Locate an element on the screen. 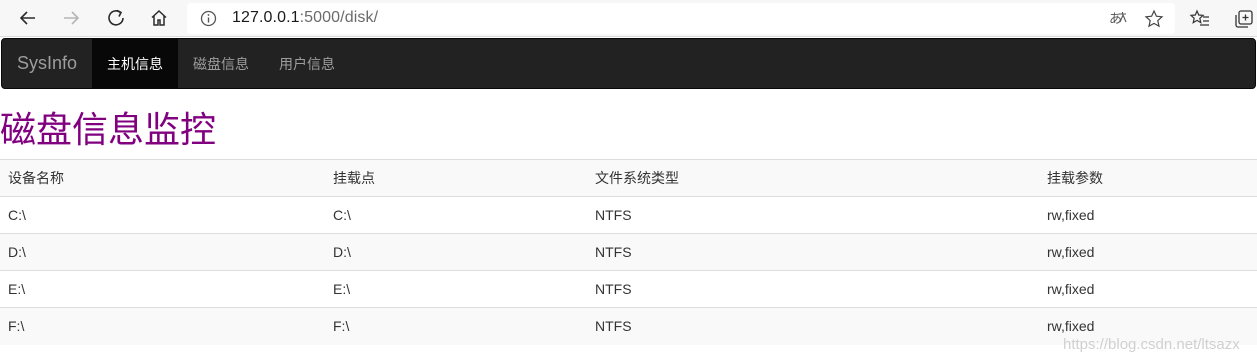  forward-button is located at coordinates (71, 18).